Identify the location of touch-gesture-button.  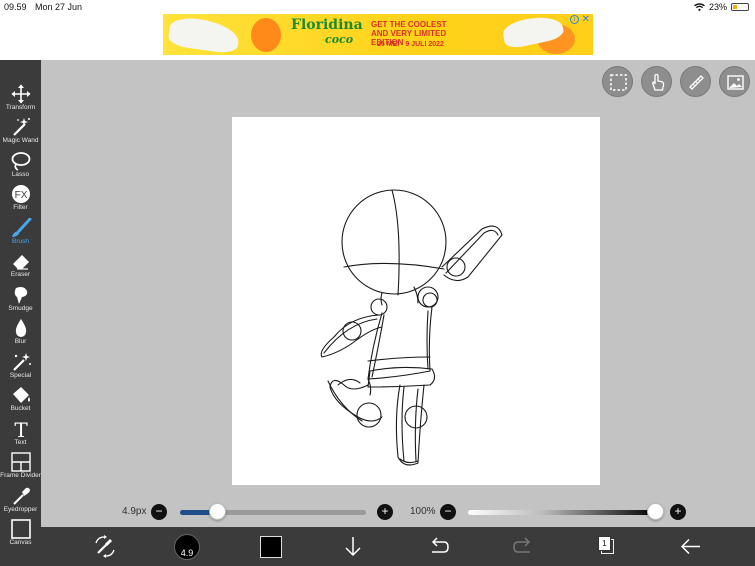
(656, 81).